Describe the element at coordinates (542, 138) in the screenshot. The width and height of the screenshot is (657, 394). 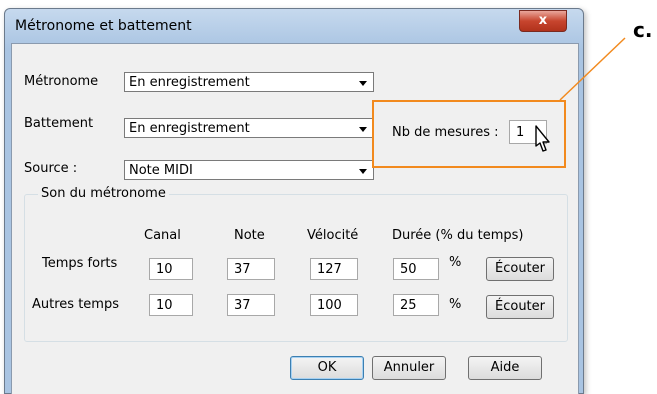
I see `pointer-cursor-icon` at that location.